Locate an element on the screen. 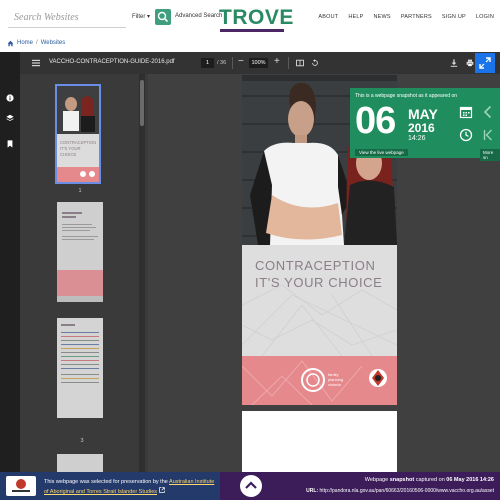 The image size is (500, 502). search-icon is located at coordinates (163, 17).